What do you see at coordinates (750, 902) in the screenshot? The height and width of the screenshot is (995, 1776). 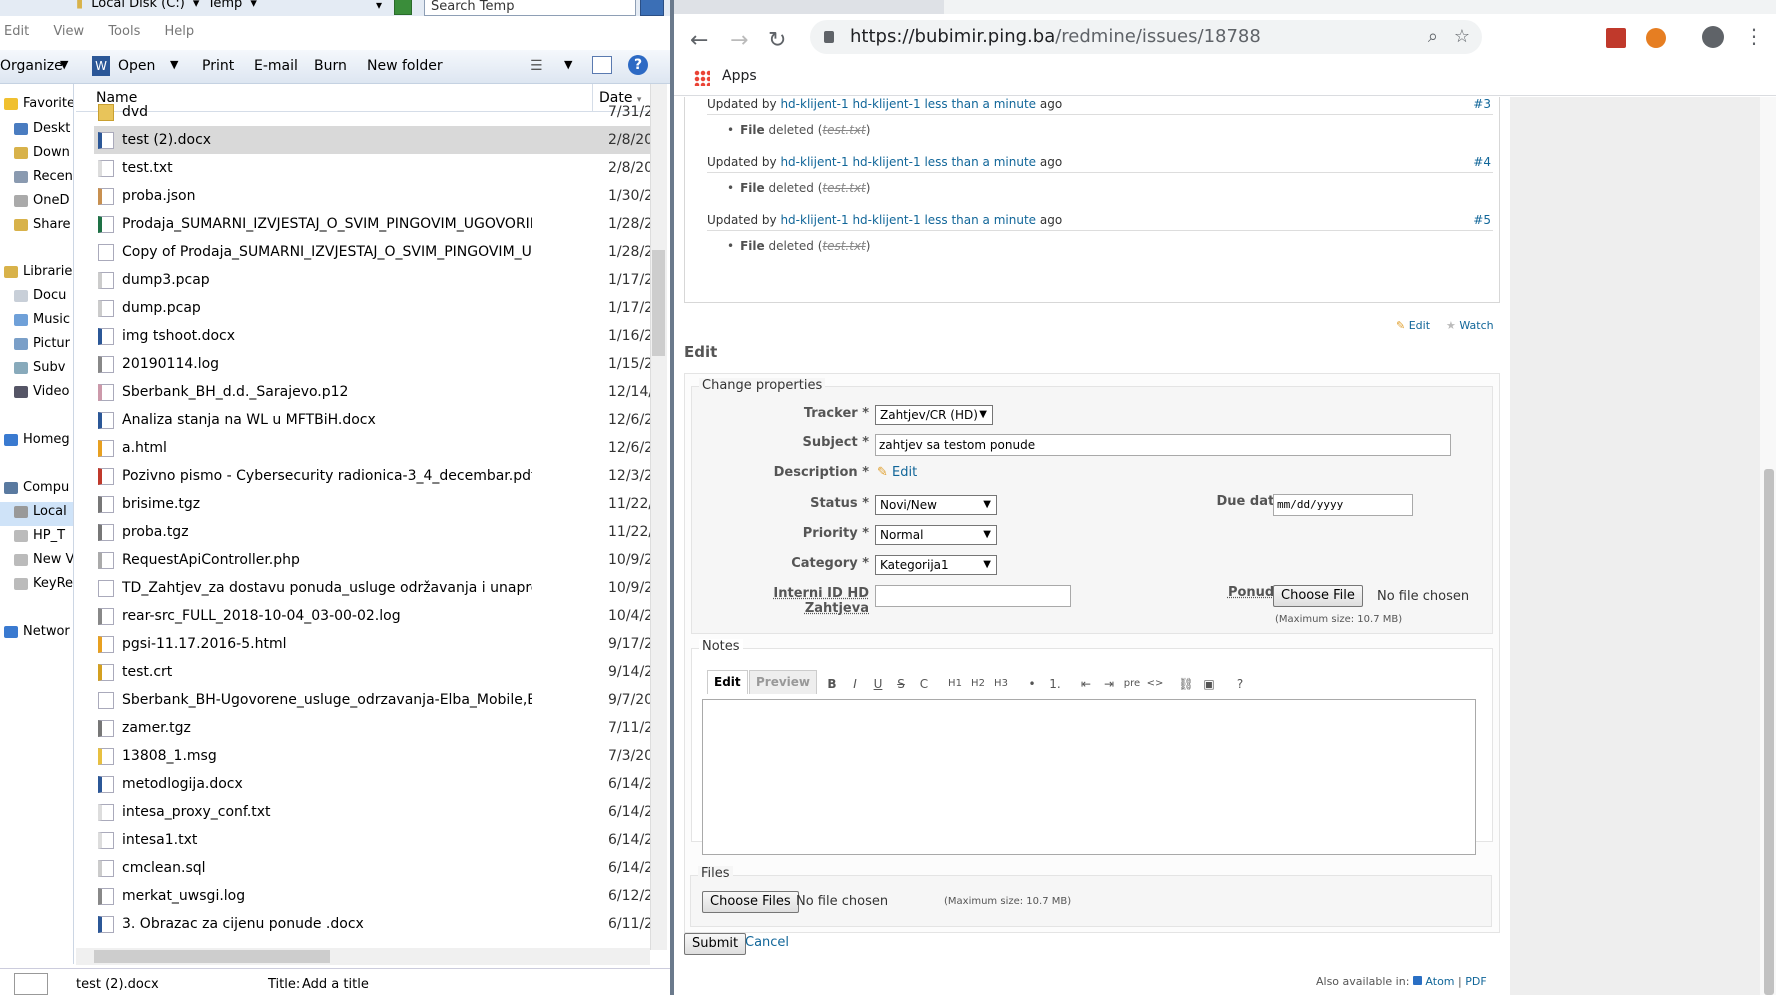 I see `choose-files-button: Choose Files` at bounding box center [750, 902].